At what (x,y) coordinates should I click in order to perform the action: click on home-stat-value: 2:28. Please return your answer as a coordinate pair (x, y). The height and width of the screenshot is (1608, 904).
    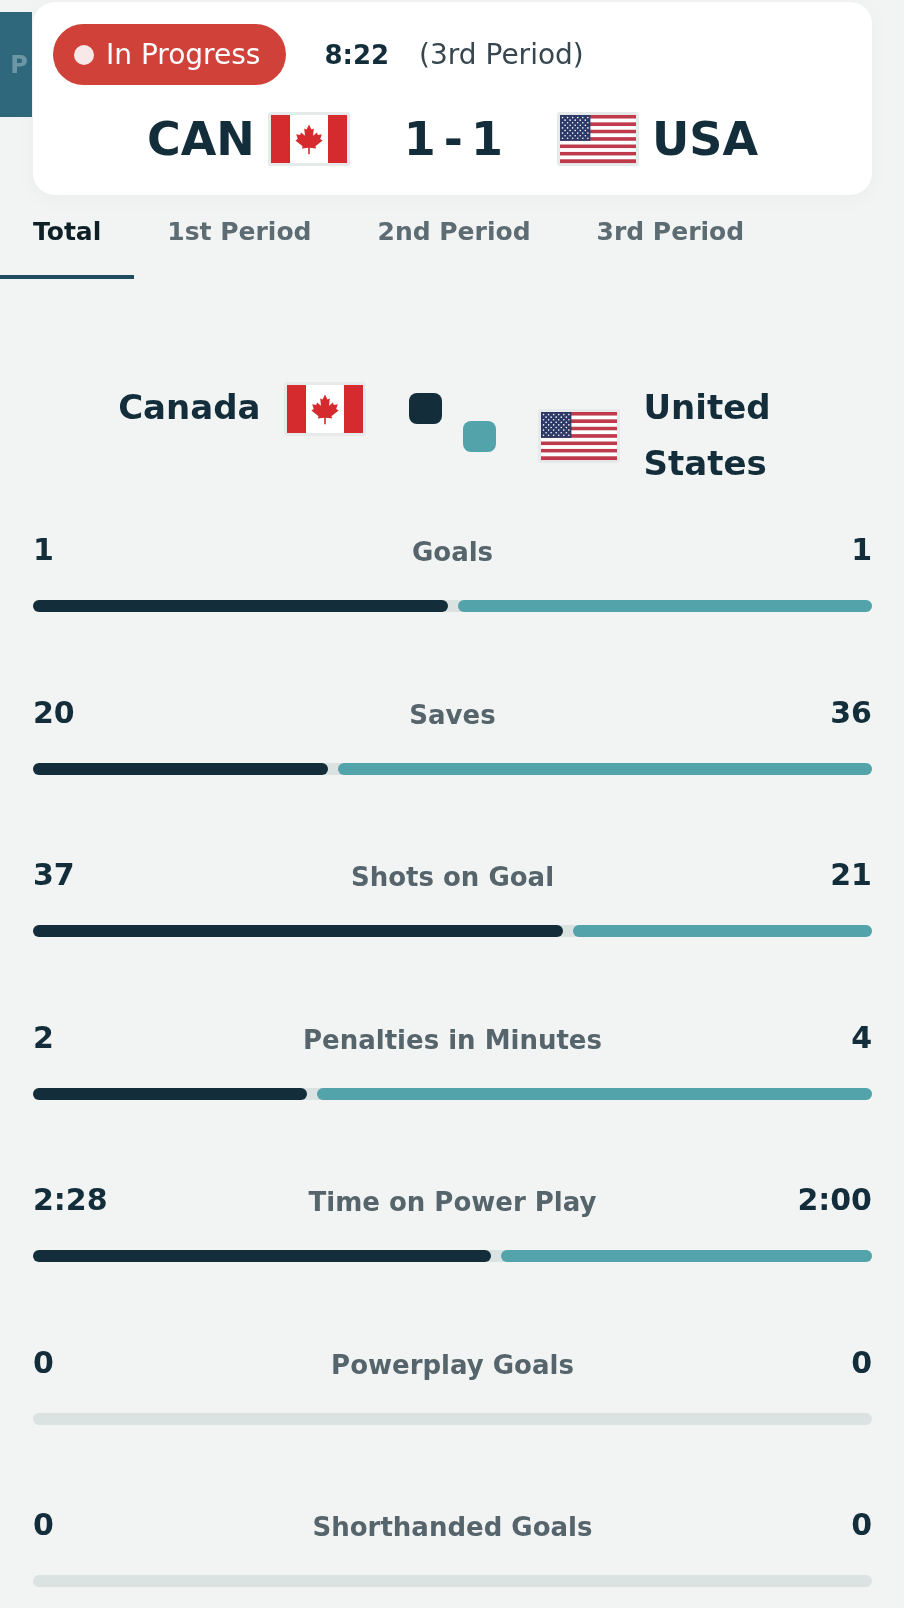
    Looking at the image, I should click on (70, 1200).